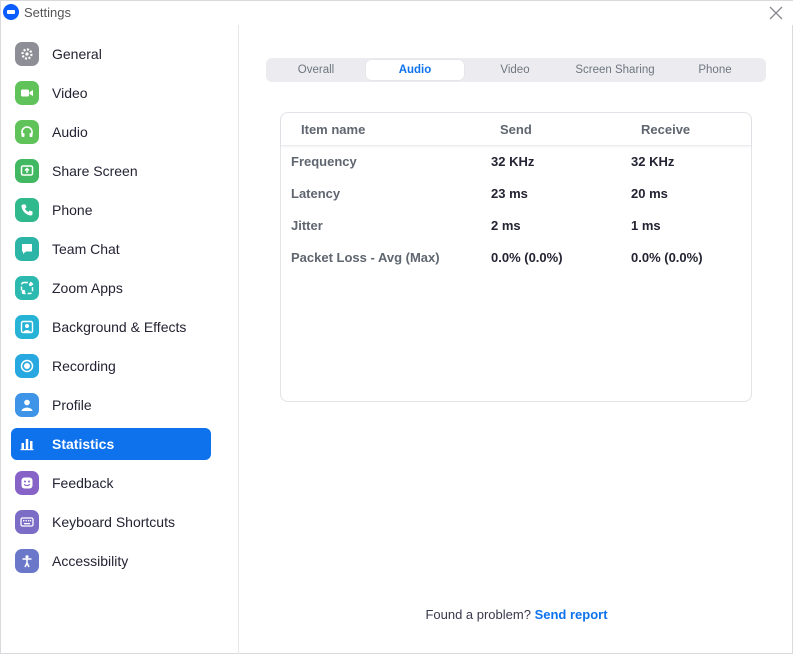 This screenshot has height=654, width=793. What do you see at coordinates (111, 54) in the screenshot?
I see `sidebar-item-general: General` at bounding box center [111, 54].